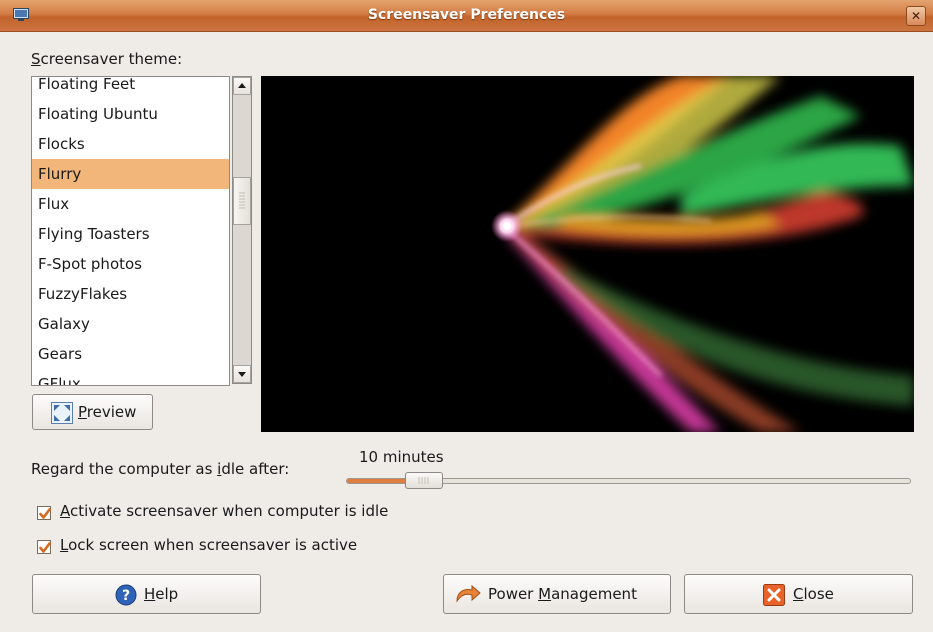  I want to click on list-item: Flying Toasters, so click(130, 234).